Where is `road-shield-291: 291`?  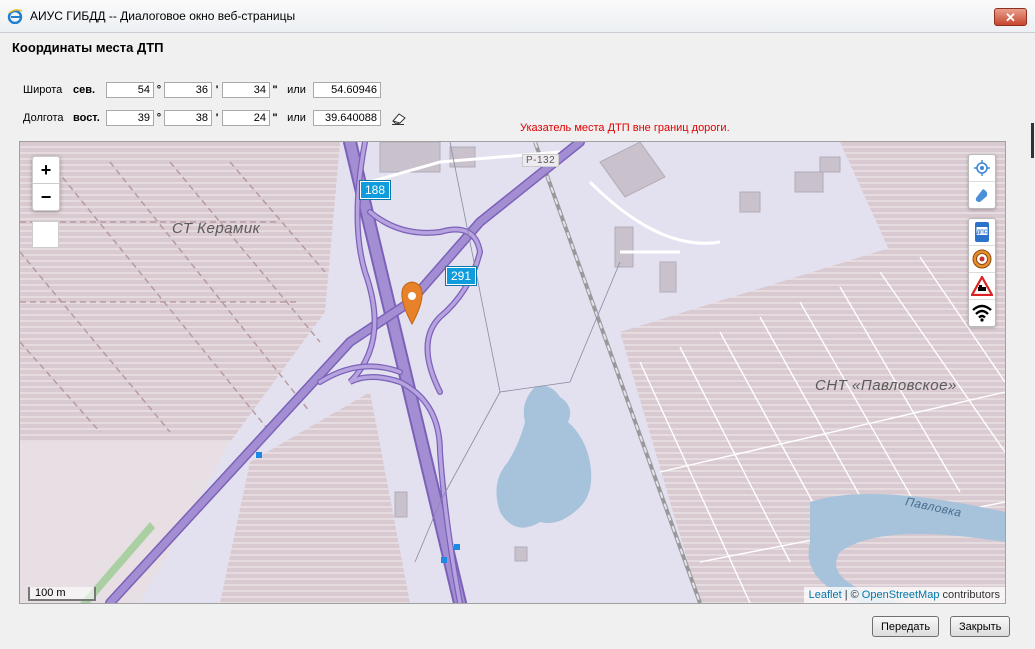 road-shield-291: 291 is located at coordinates (461, 276).